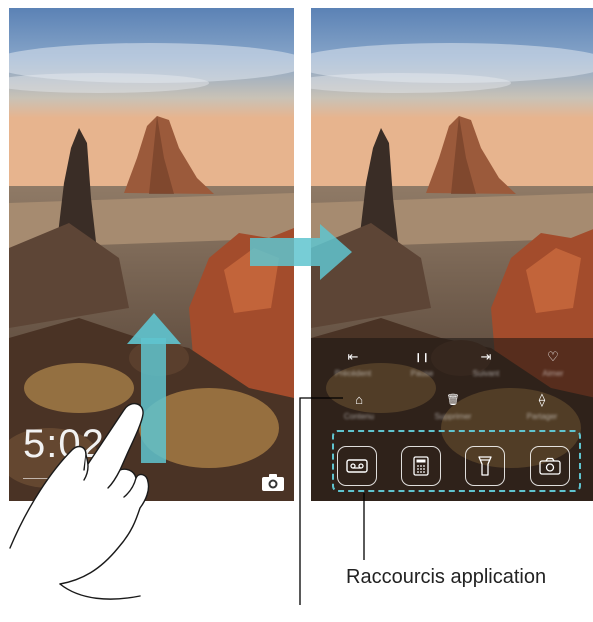  Describe the element at coordinates (453, 400) in the screenshot. I see `delete-icon: 🗑` at that location.